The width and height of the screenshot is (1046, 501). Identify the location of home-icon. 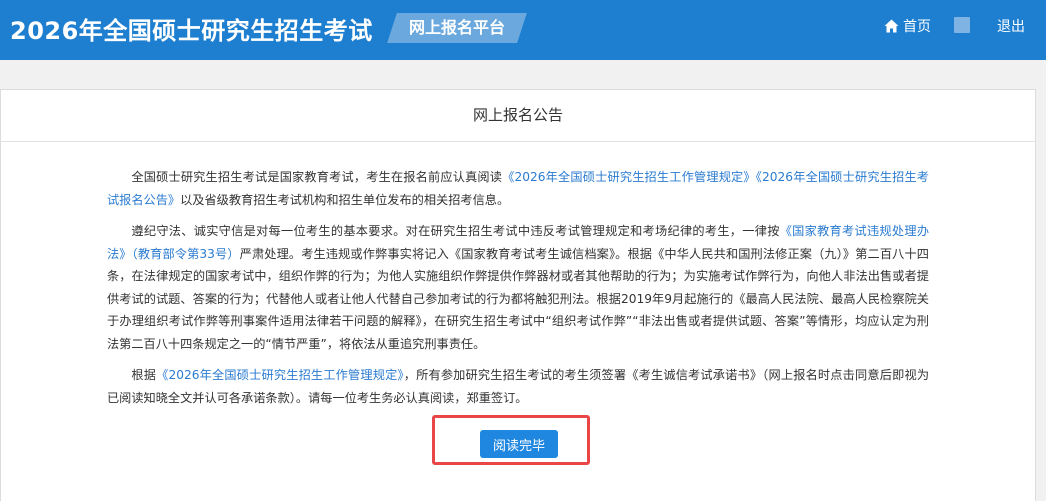
(891, 26).